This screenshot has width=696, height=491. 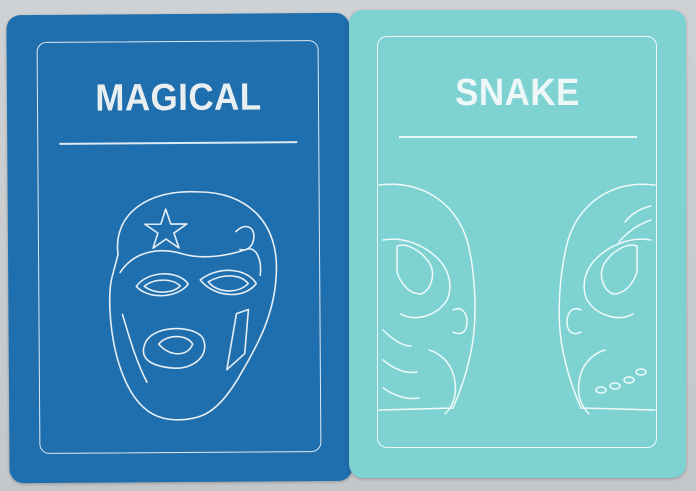 What do you see at coordinates (193, 305) in the screenshot?
I see `wrestler-mask-star-icon` at bounding box center [193, 305].